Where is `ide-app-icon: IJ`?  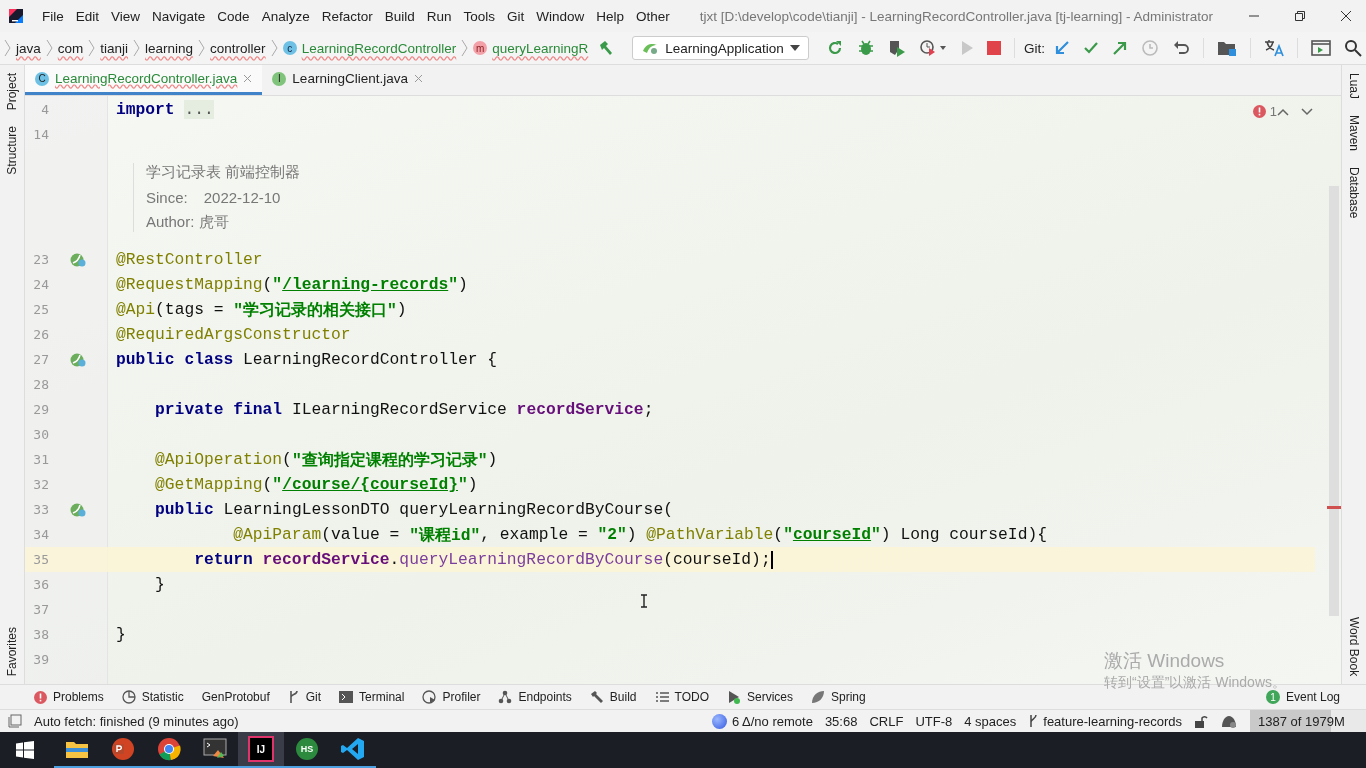 ide-app-icon: IJ is located at coordinates (261, 749).